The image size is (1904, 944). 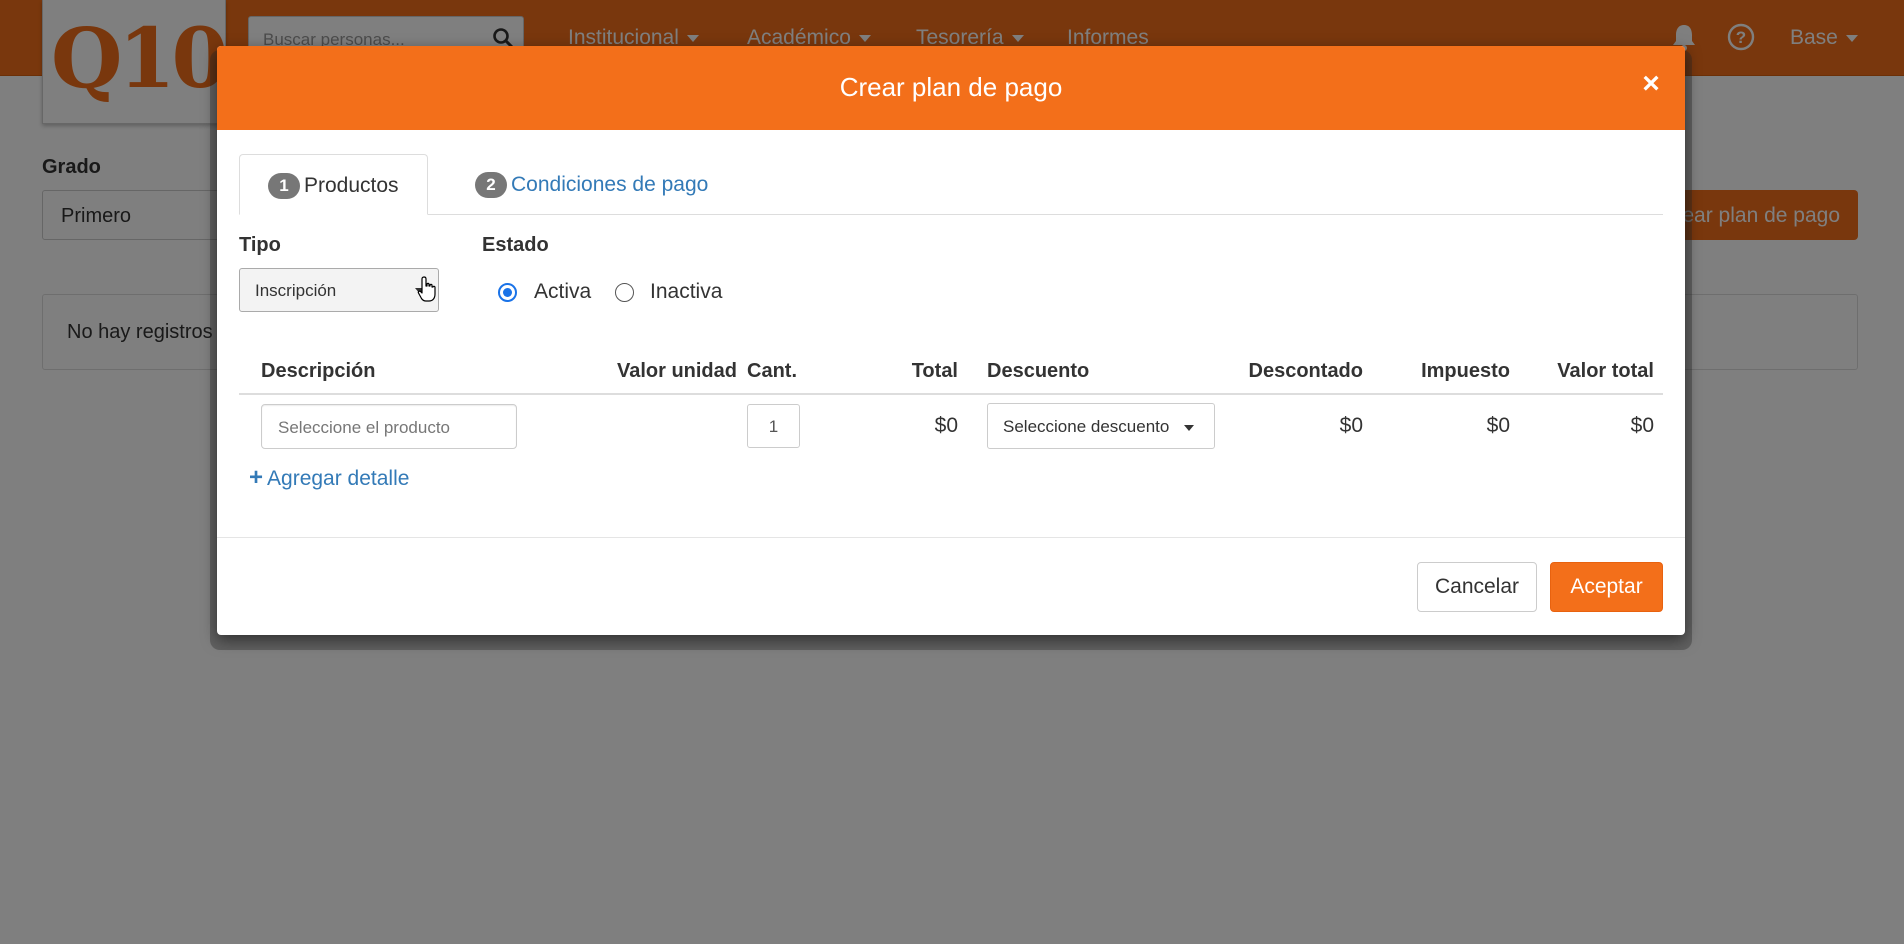 What do you see at coordinates (1038, 371) in the screenshot?
I see `col-descuento: Descuento` at bounding box center [1038, 371].